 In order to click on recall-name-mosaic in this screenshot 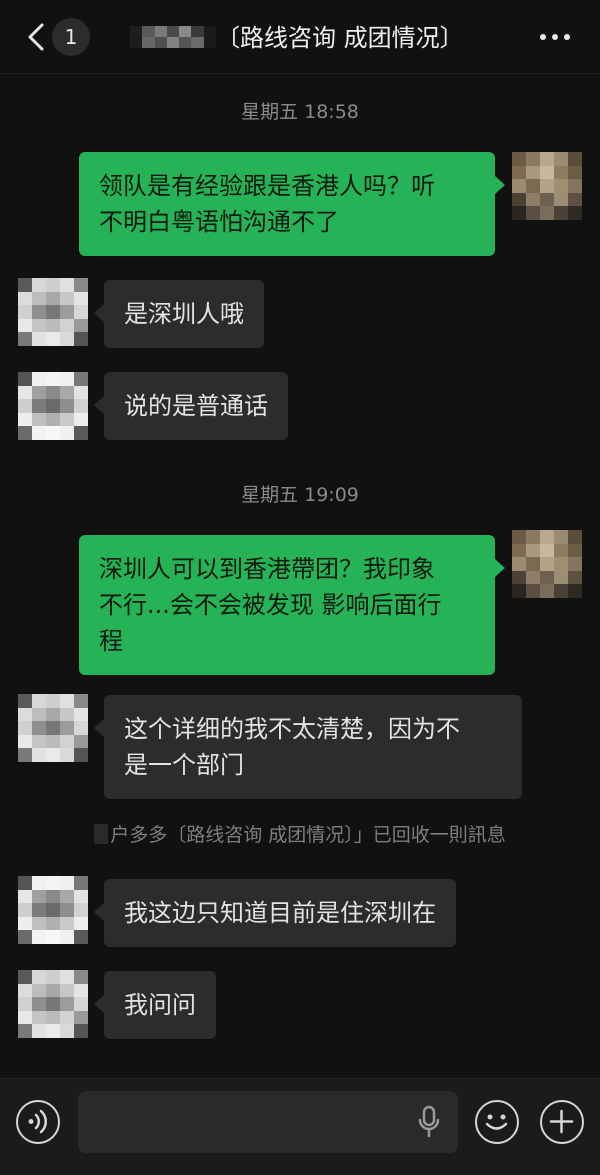, I will do `click(101, 834)`.